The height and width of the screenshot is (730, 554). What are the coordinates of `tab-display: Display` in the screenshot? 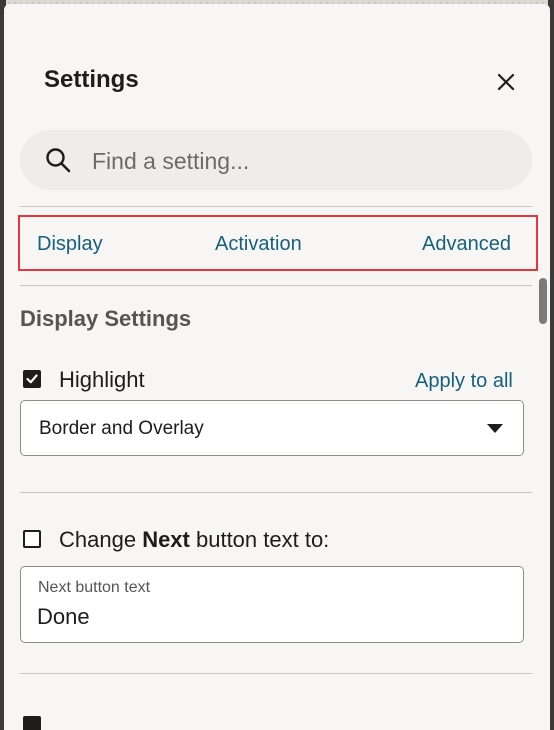 It's located at (70, 244).